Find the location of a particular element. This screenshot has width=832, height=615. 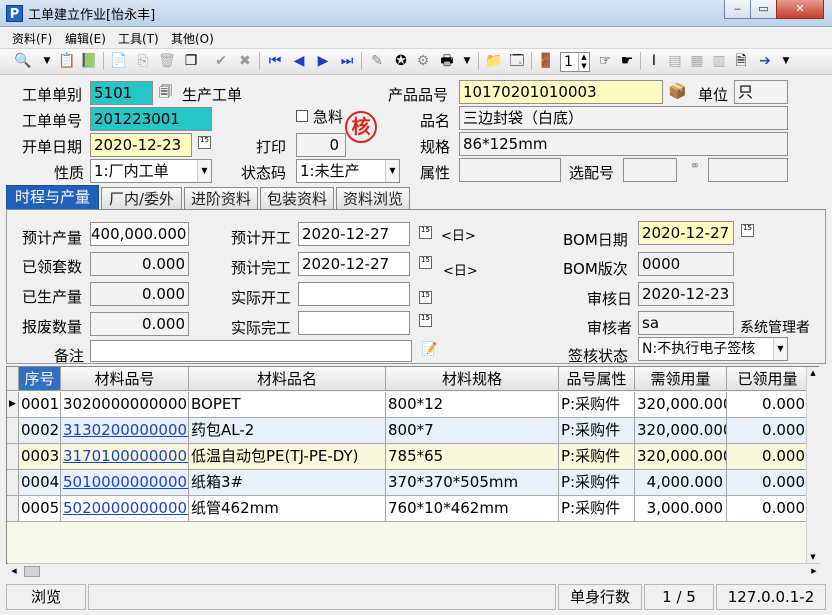

vertical-scrollbar: ▲ ▼ is located at coordinates (812, 465).